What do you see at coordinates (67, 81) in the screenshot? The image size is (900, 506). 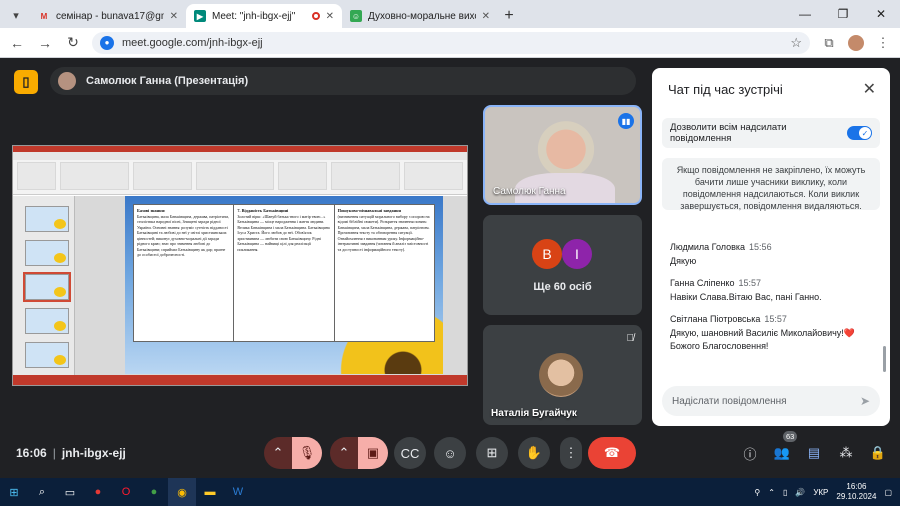 I see `presenter-avatar` at bounding box center [67, 81].